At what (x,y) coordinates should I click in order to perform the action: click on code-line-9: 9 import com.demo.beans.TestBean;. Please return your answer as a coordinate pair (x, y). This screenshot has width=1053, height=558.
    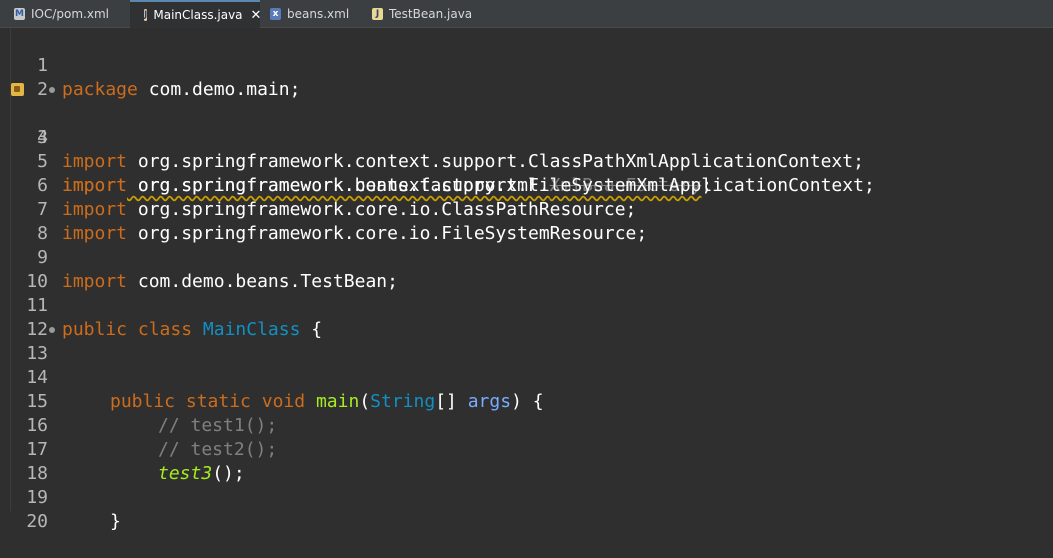
    Looking at the image, I should click on (526, 257).